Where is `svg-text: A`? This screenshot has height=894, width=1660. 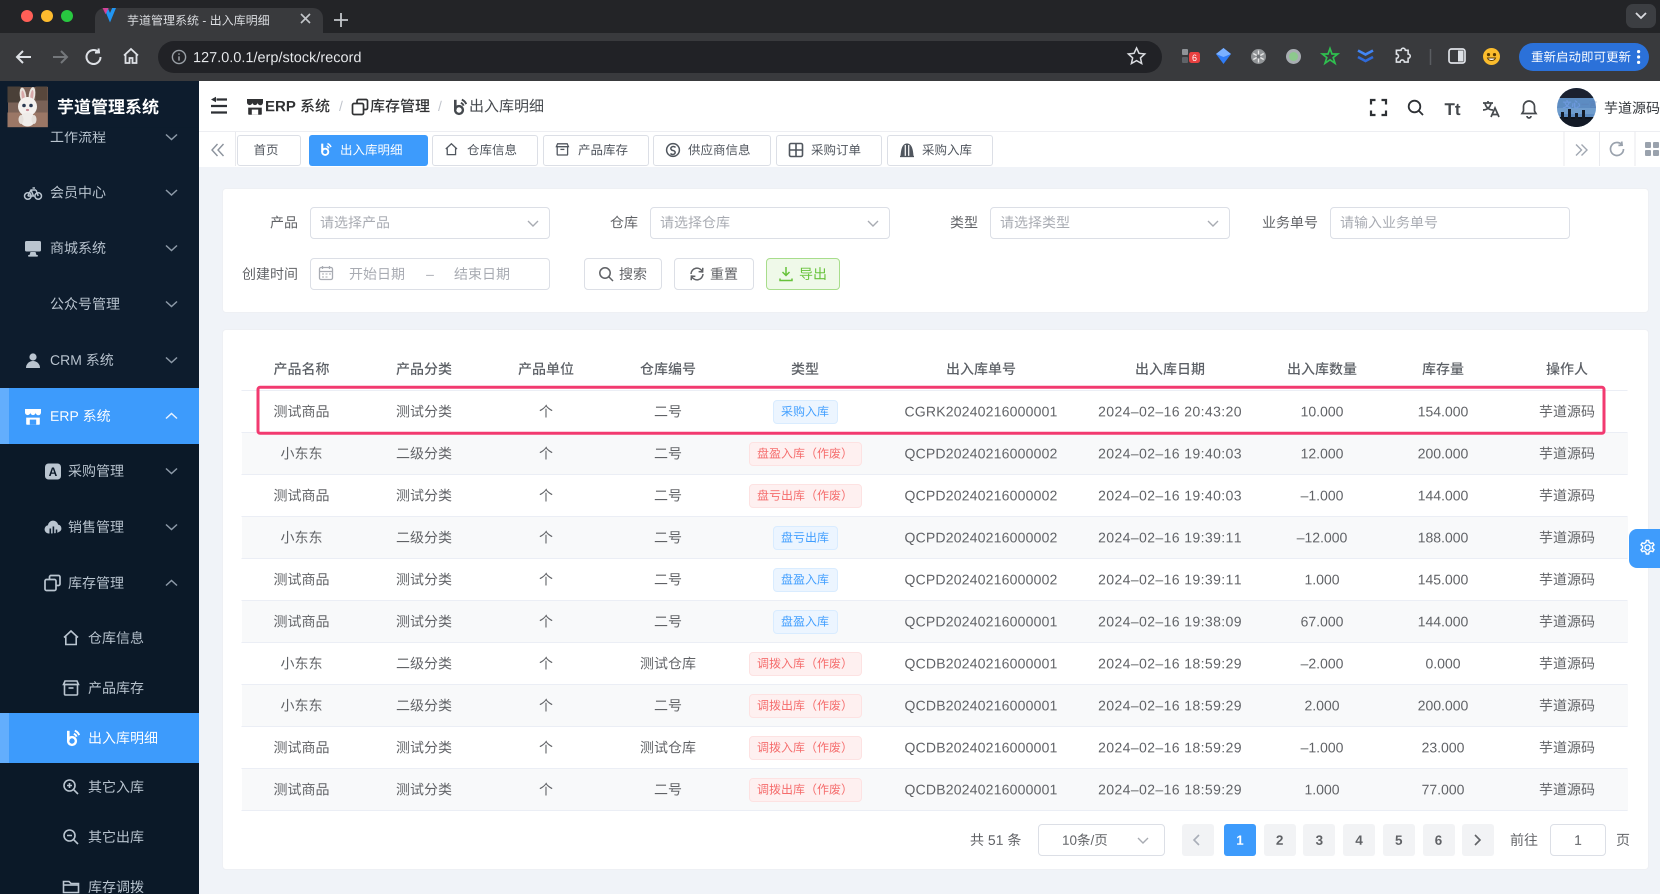
svg-text: A is located at coordinates (53, 472).